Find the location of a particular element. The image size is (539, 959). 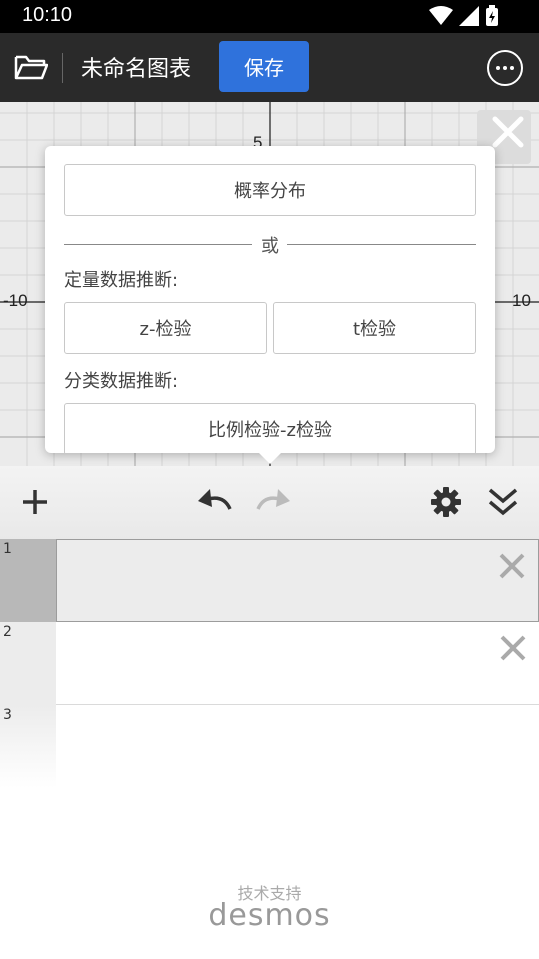

or-label: 或 is located at coordinates (270, 246).